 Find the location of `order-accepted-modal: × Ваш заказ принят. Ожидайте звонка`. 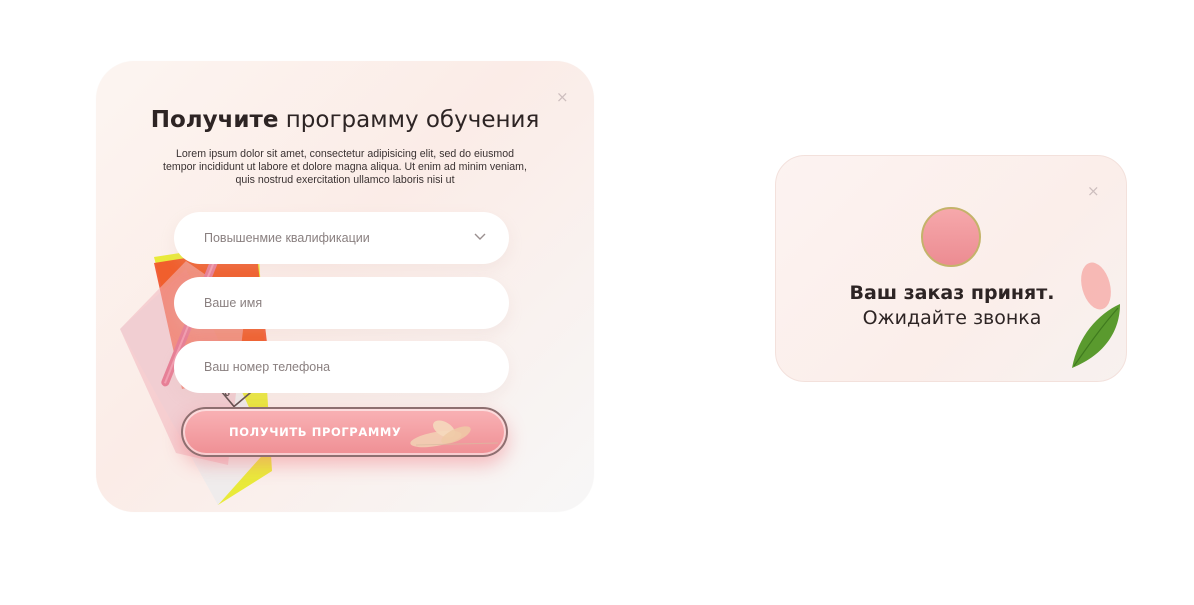

order-accepted-modal: × Ваш заказ принят. Ожидайте звонка is located at coordinates (951, 268).